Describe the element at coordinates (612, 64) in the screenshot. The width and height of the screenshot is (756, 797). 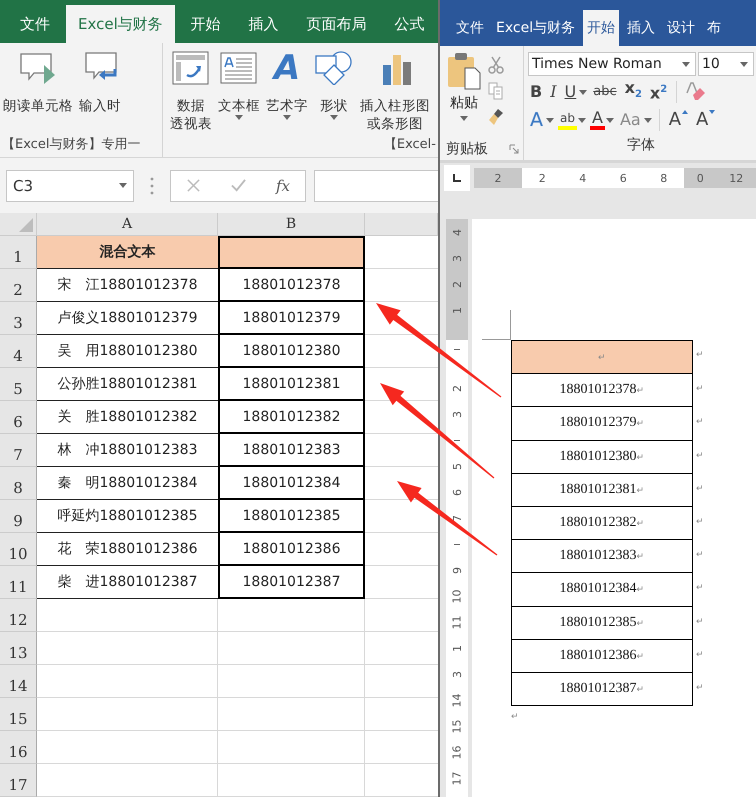
I see `font-name-field: Times New Roman` at that location.